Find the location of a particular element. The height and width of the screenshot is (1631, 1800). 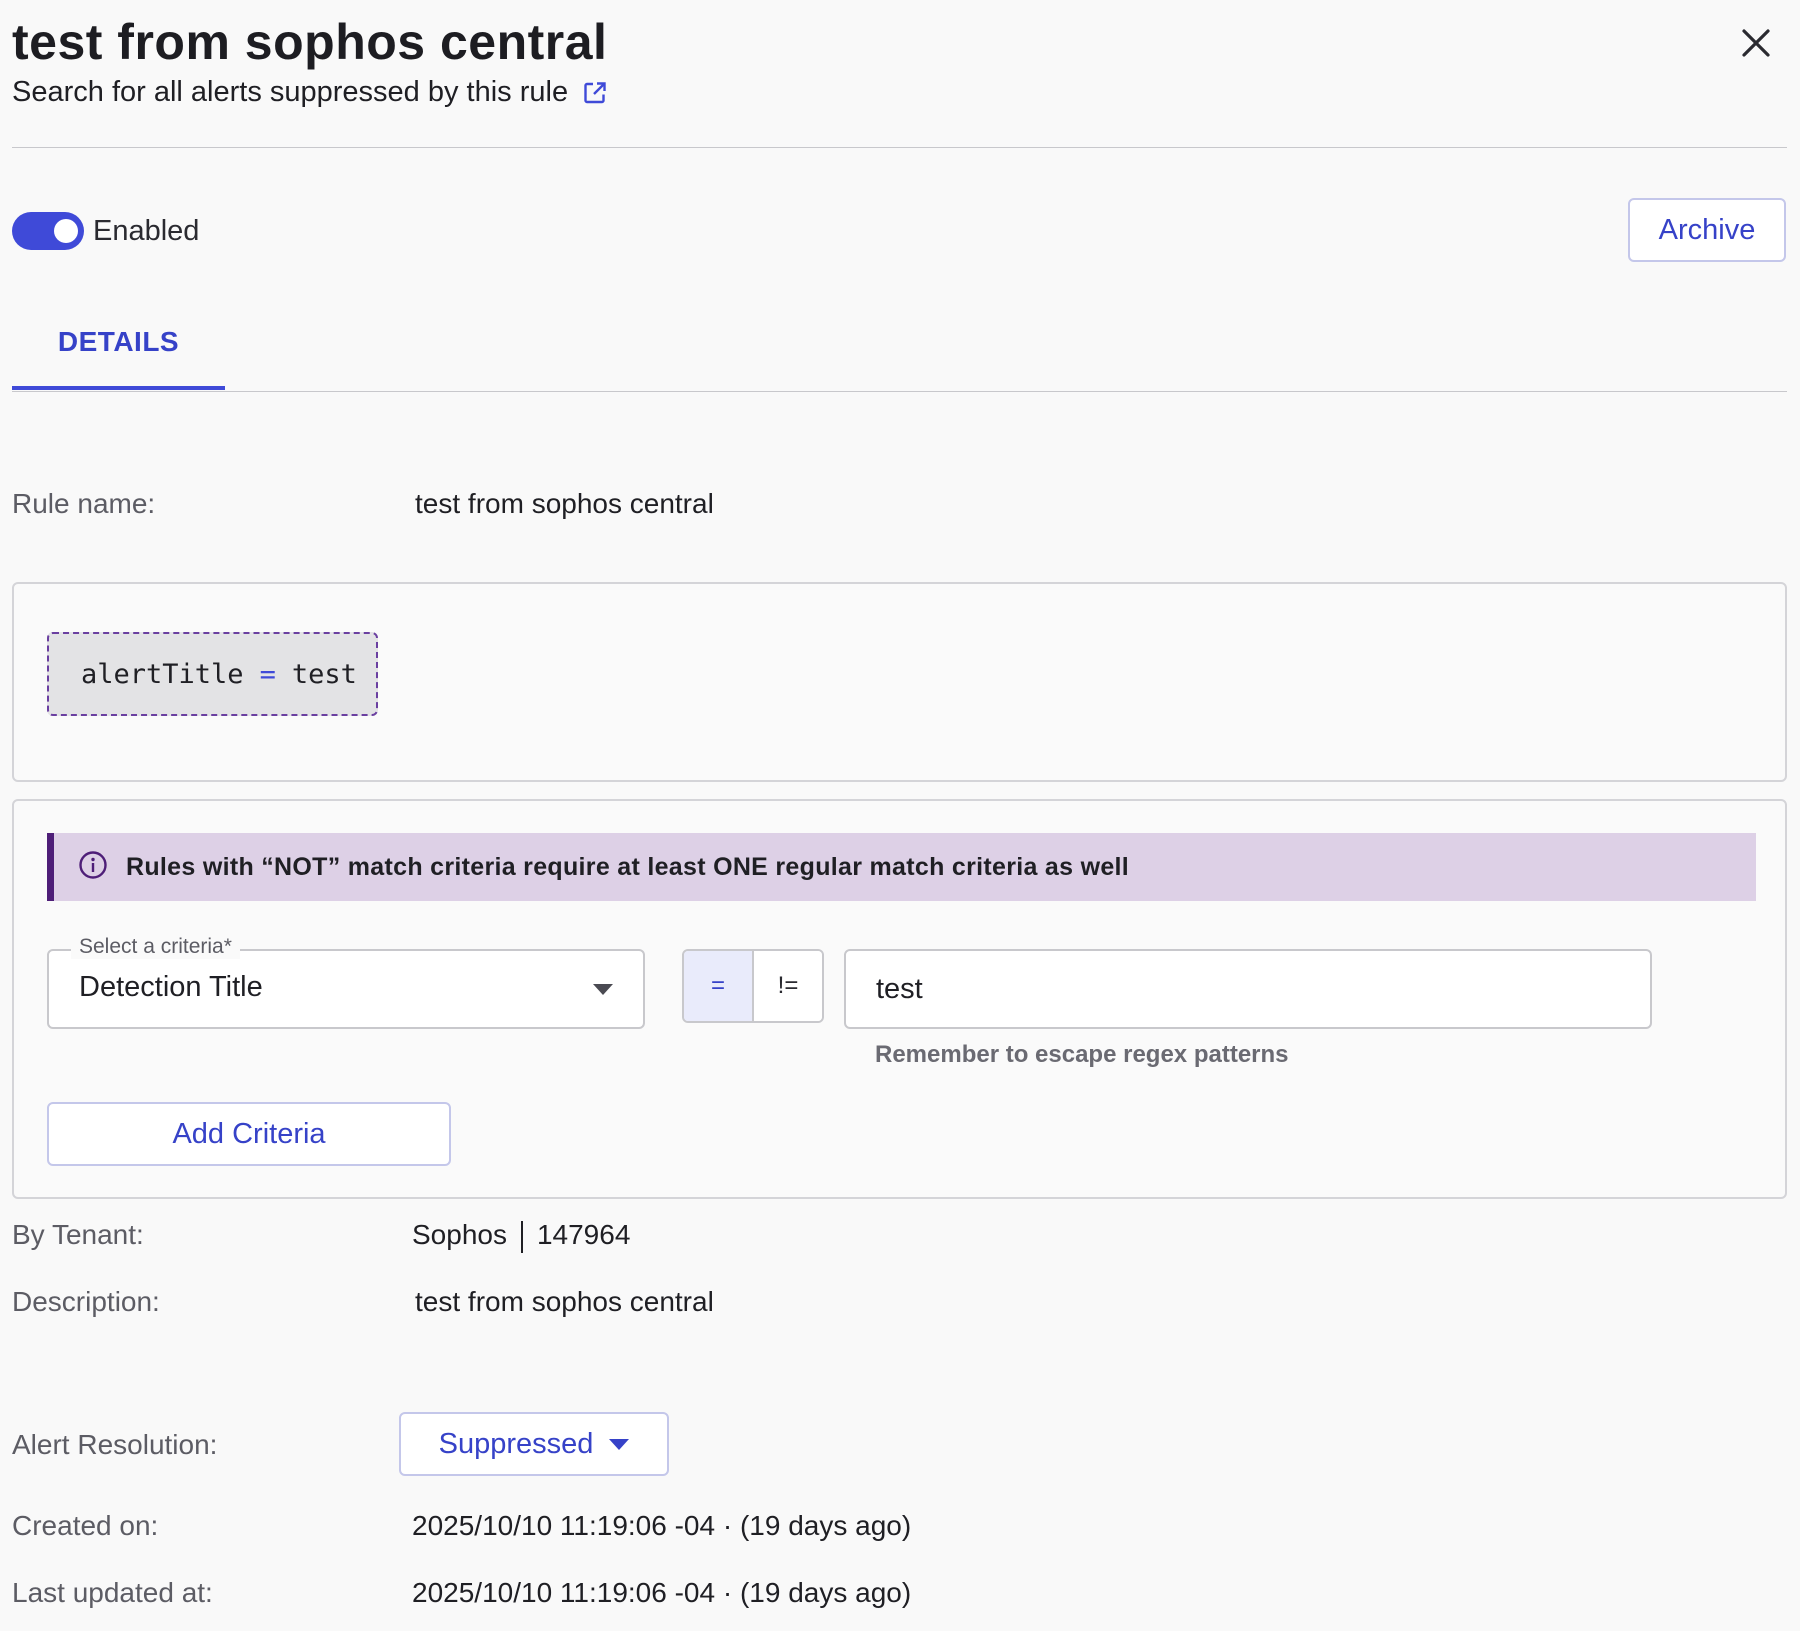

created-value: 2025/10/10 11:19:06 -04 · (19 days ago) is located at coordinates (662, 1525).